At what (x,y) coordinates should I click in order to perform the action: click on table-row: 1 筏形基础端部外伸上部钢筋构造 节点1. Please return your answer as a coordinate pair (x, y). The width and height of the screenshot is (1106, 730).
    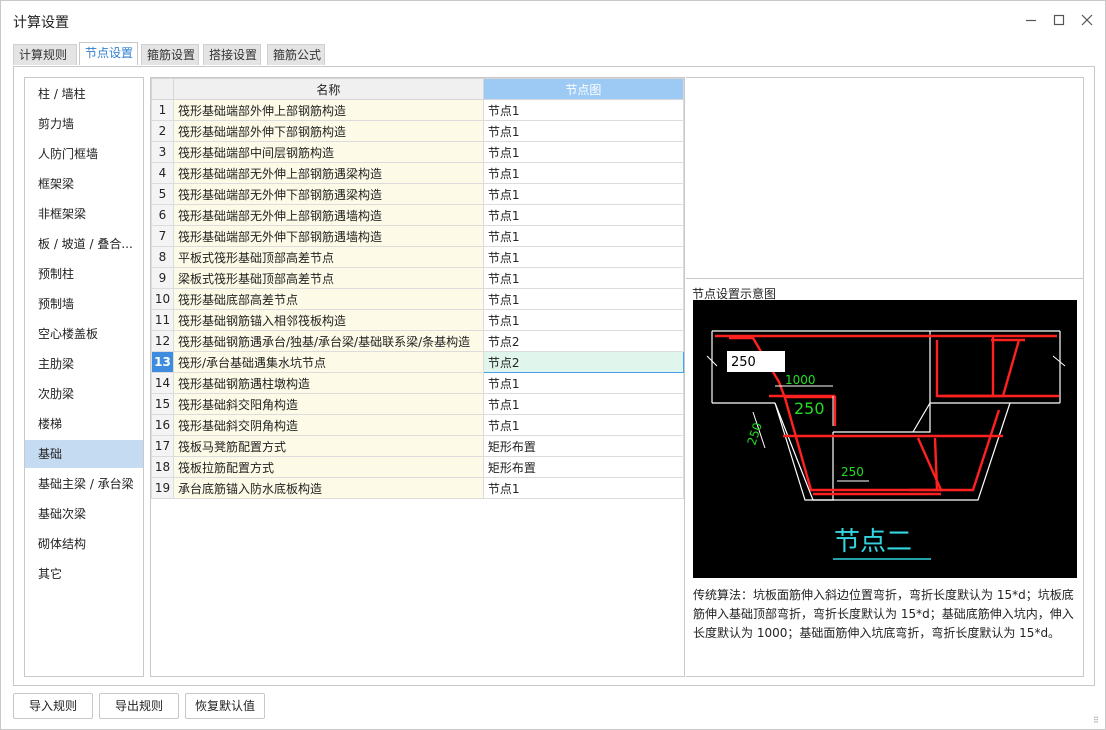
    Looking at the image, I should click on (418, 110).